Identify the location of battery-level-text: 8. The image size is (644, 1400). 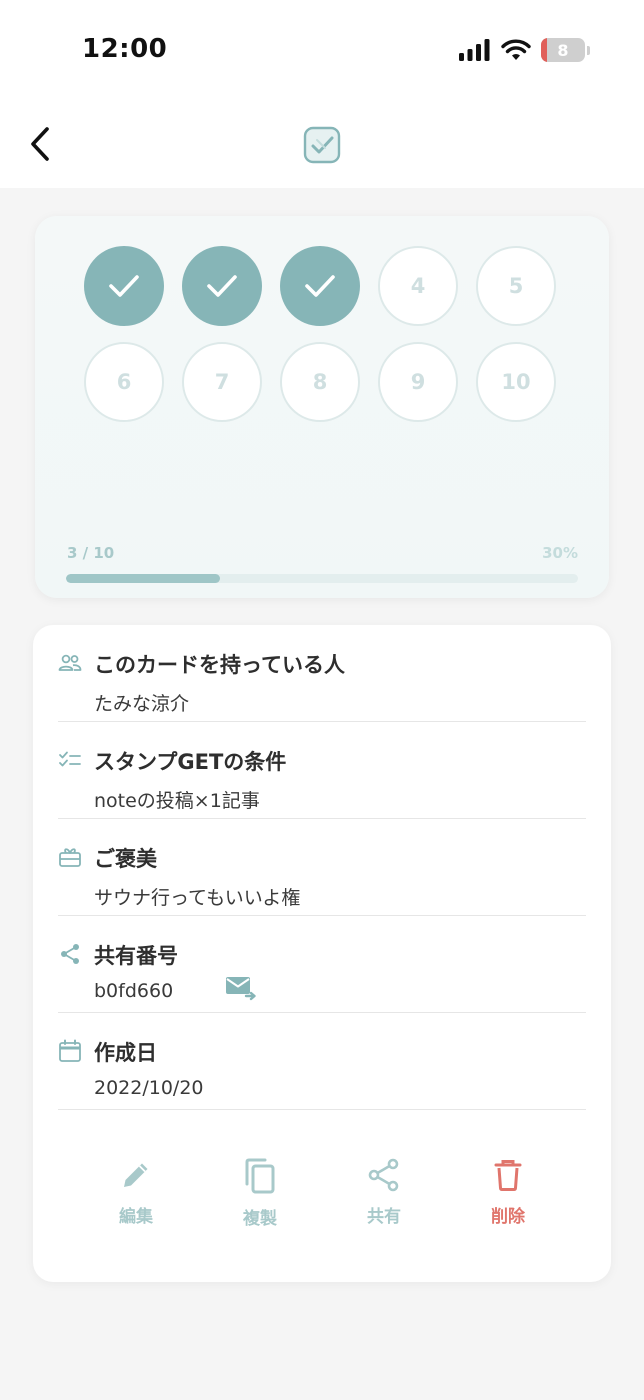
(563, 50).